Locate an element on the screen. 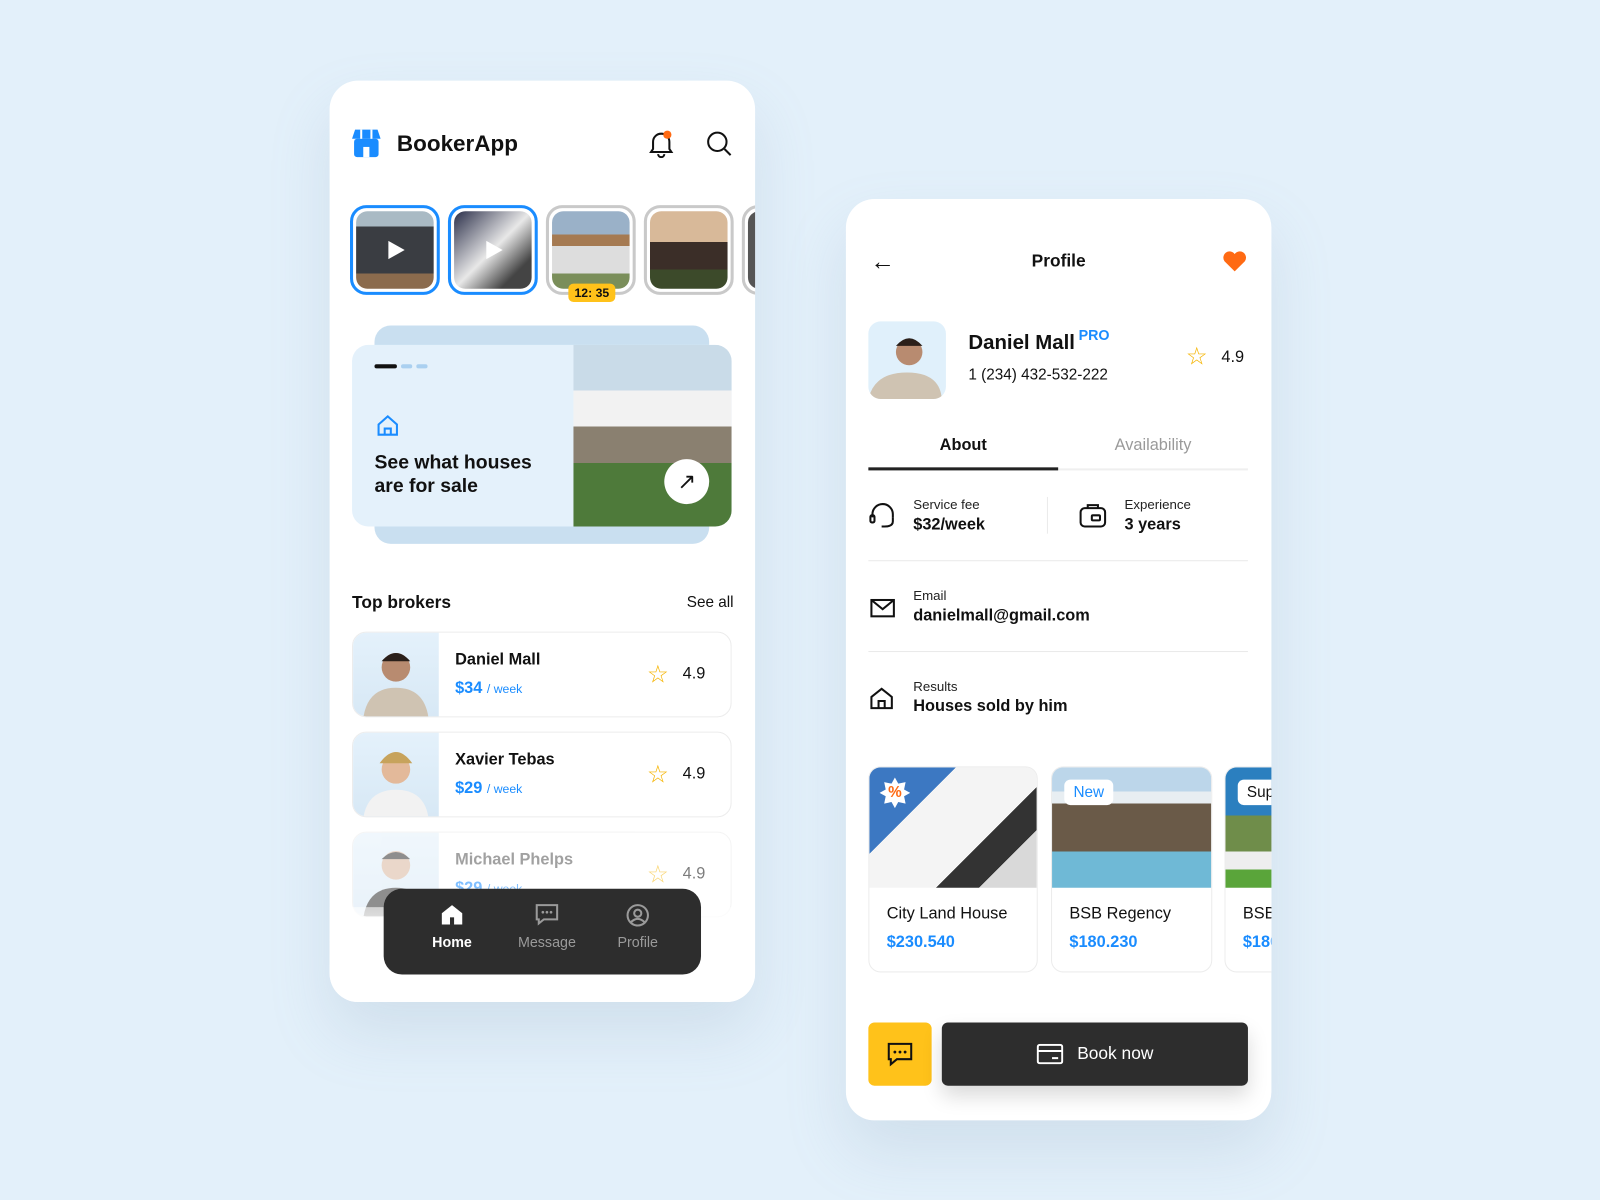  top-brokers-title: Top brokers is located at coordinates (402, 602).